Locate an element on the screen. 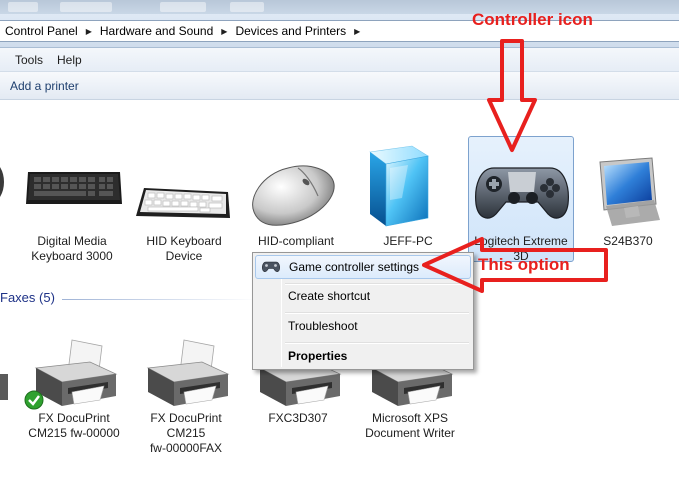 The image size is (679, 493). printer-label-line: CM215 is located at coordinates (186, 433).